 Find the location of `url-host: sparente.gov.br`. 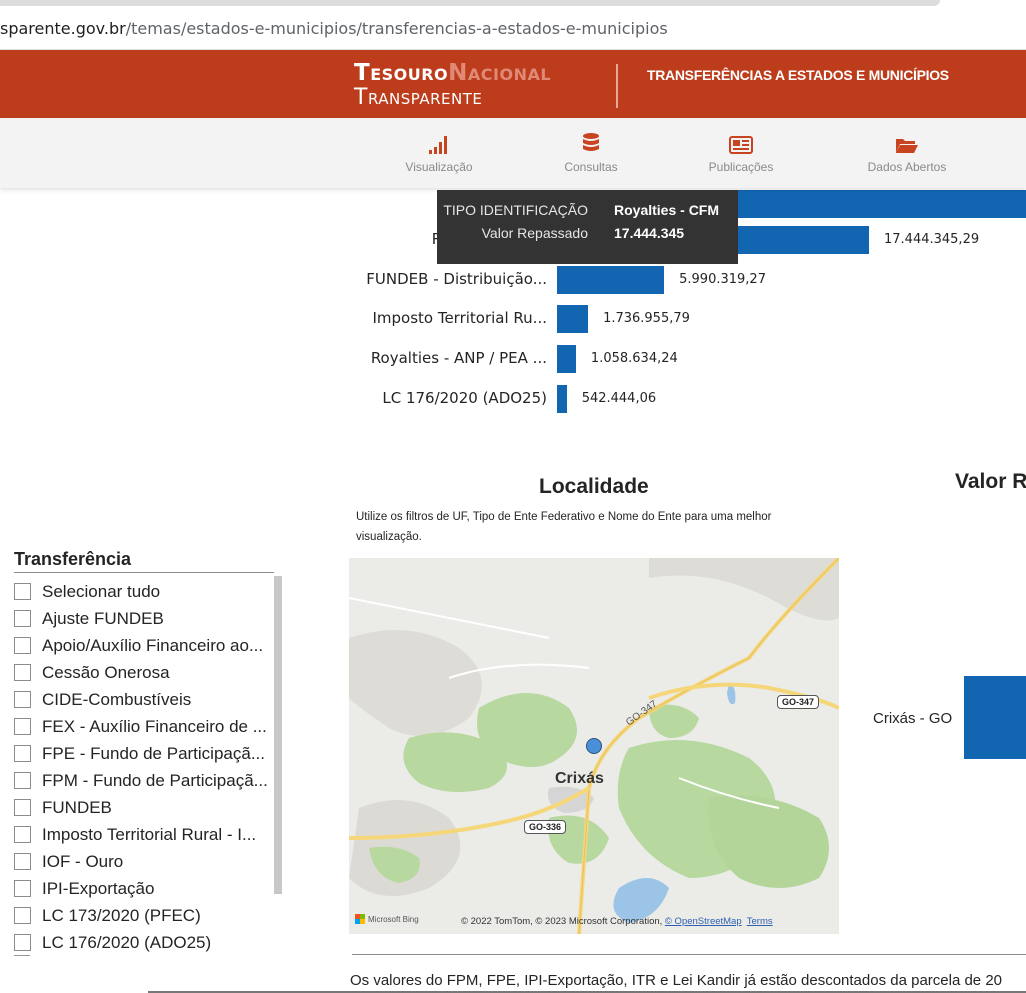

url-host: sparente.gov.br is located at coordinates (63, 28).